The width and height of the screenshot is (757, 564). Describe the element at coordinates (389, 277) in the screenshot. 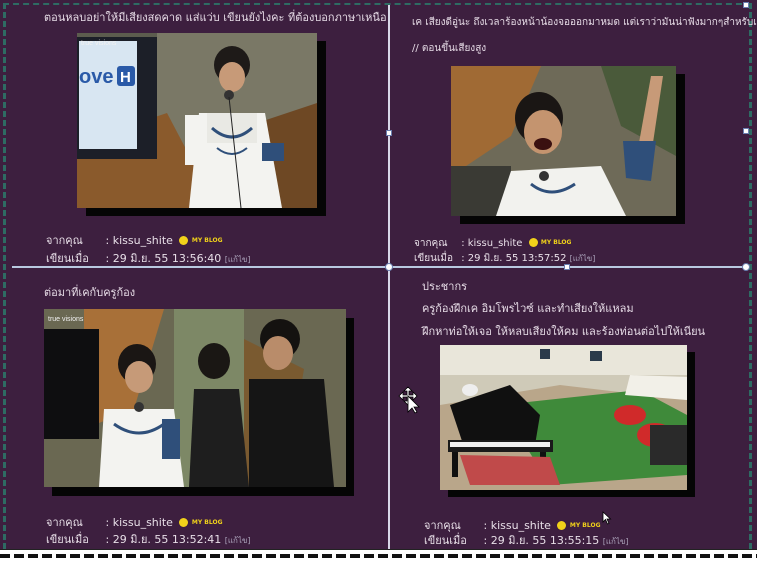

I see `vertical-divider` at that location.